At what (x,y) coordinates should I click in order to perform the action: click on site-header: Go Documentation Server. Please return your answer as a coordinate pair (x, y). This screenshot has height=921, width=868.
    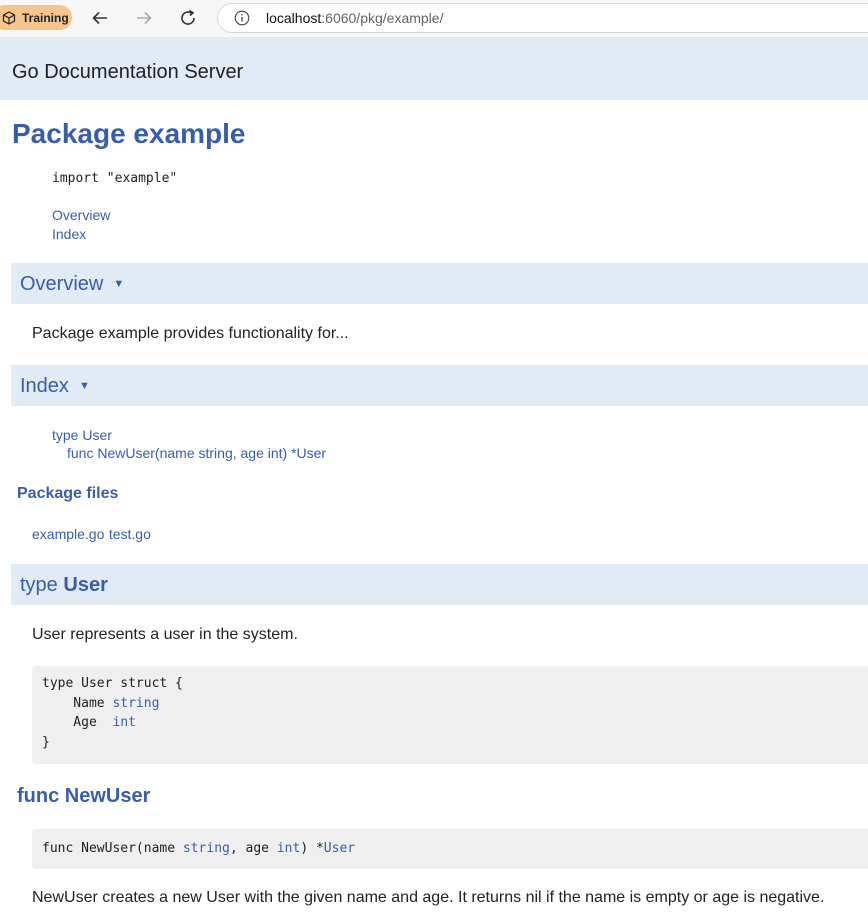
    Looking at the image, I should click on (434, 68).